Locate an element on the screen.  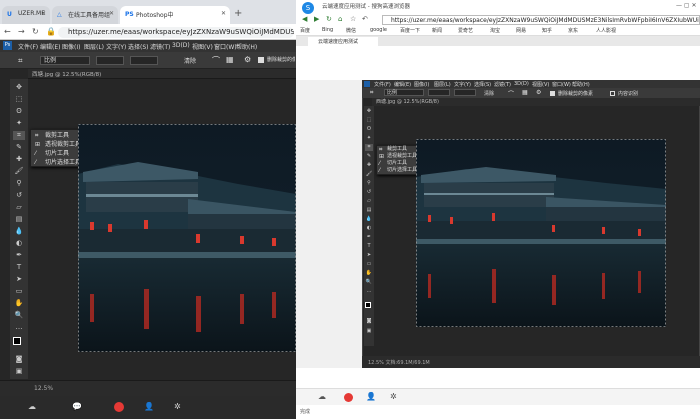
foreground-color-swatch is located at coordinates (17, 341).